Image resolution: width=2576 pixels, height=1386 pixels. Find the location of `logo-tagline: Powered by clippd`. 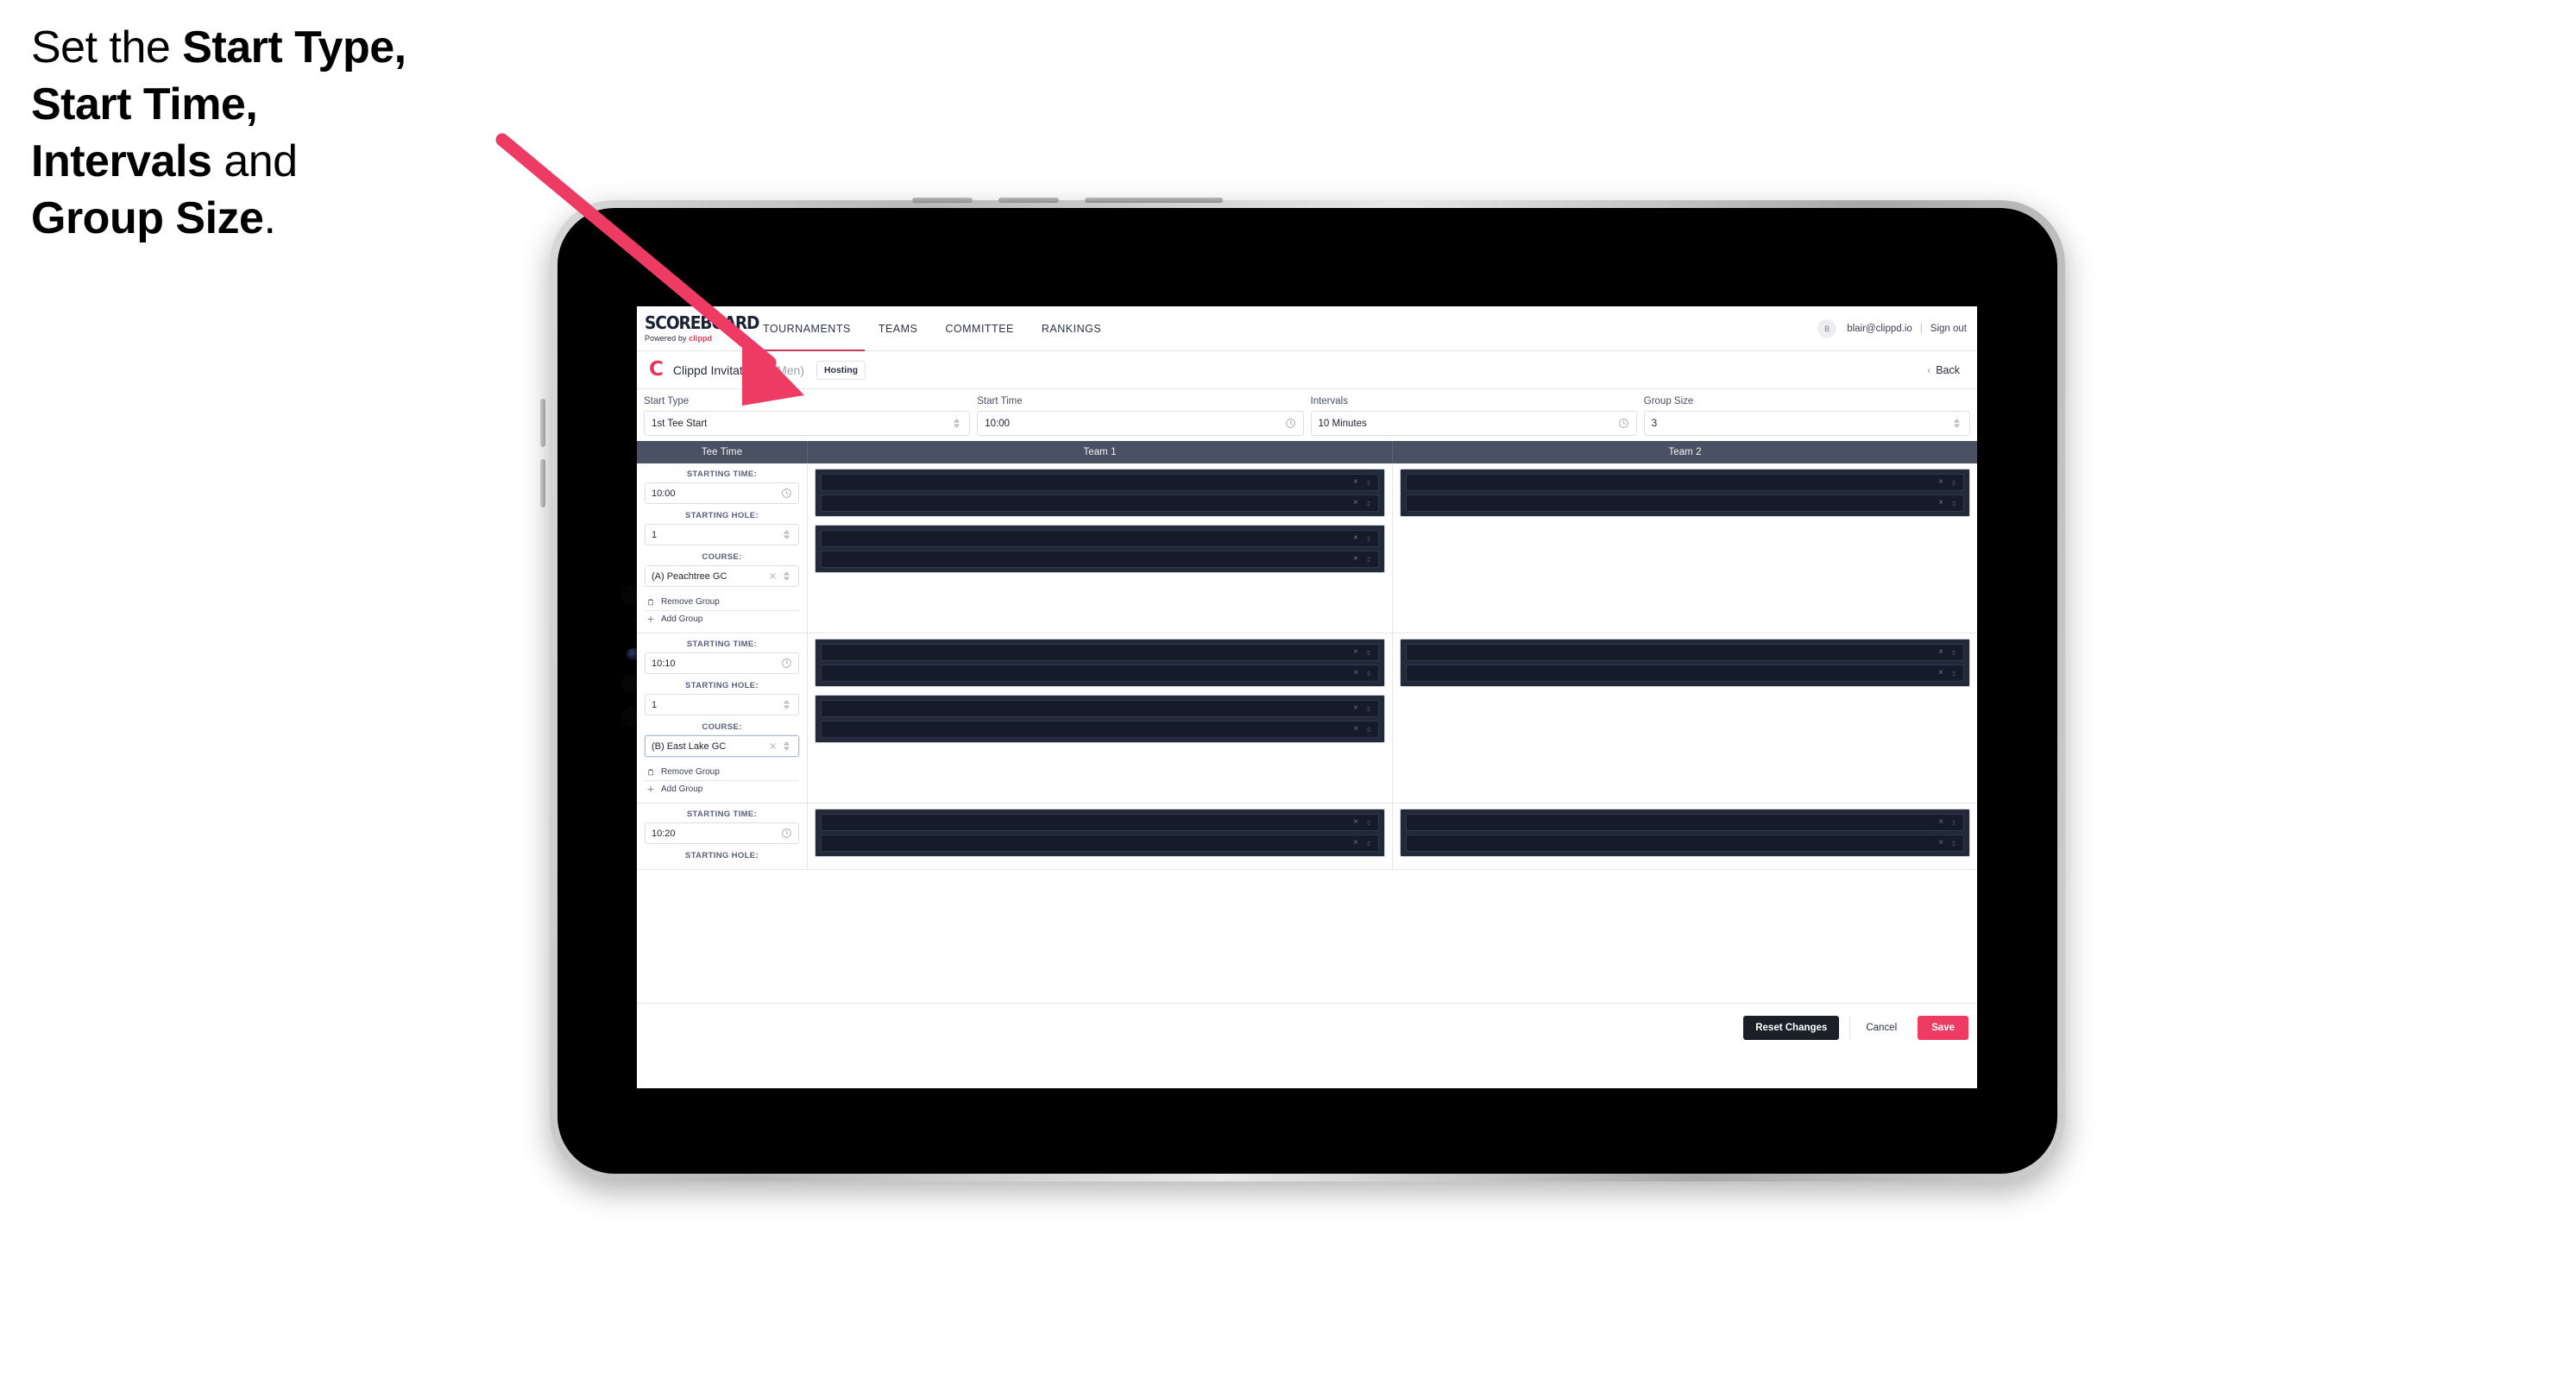

logo-tagline: Powered by clippd is located at coordinates (697, 339).